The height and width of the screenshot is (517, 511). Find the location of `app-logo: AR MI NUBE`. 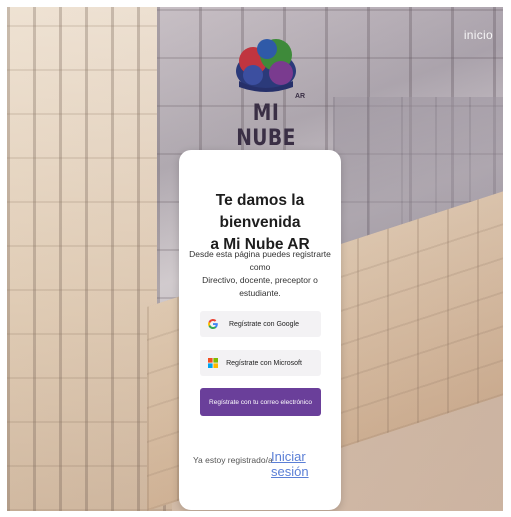

app-logo: AR MI NUBE is located at coordinates (266, 91).